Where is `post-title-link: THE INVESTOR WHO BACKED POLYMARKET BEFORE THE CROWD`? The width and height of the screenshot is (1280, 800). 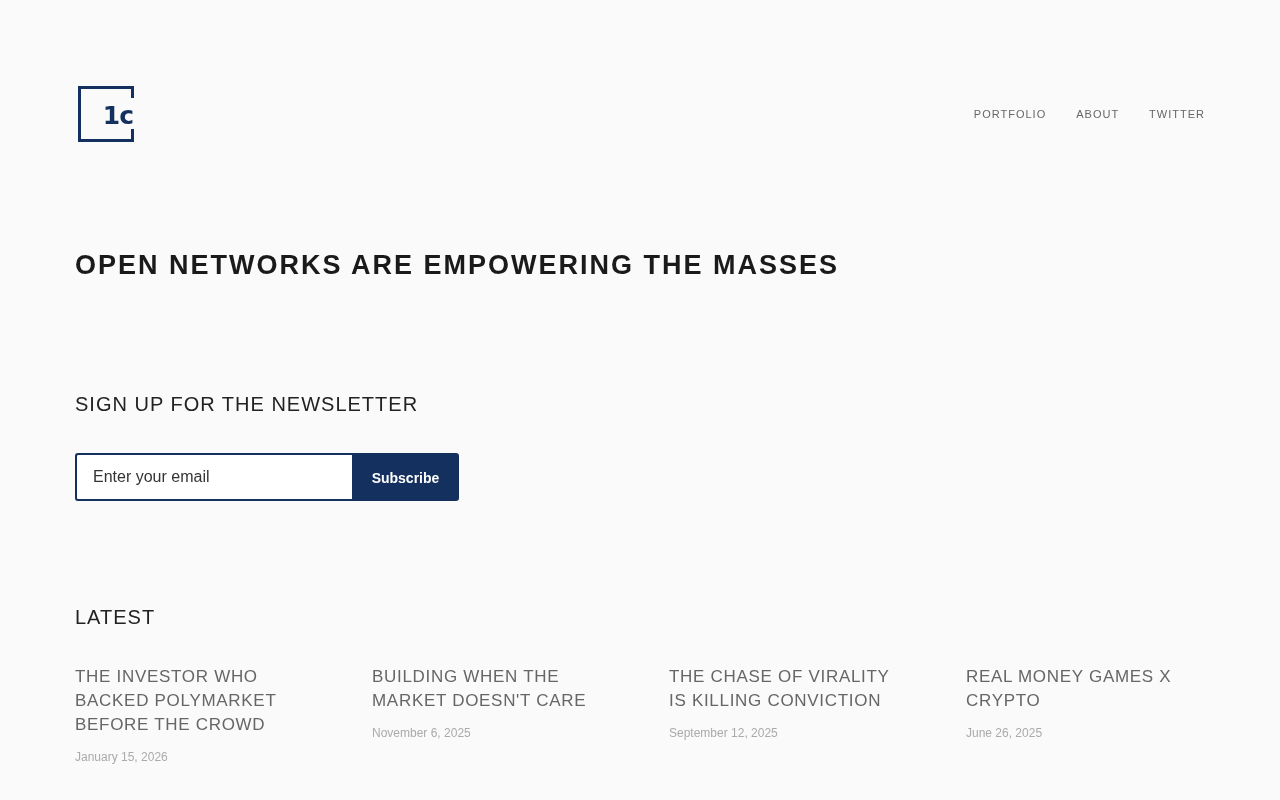 post-title-link: THE INVESTOR WHO BACKED POLYMARKET BEFORE THE CROWD is located at coordinates (193, 701).